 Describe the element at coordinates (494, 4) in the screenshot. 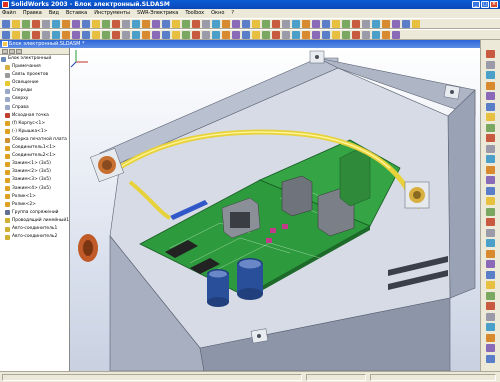

I see `close-icon: ×` at that location.